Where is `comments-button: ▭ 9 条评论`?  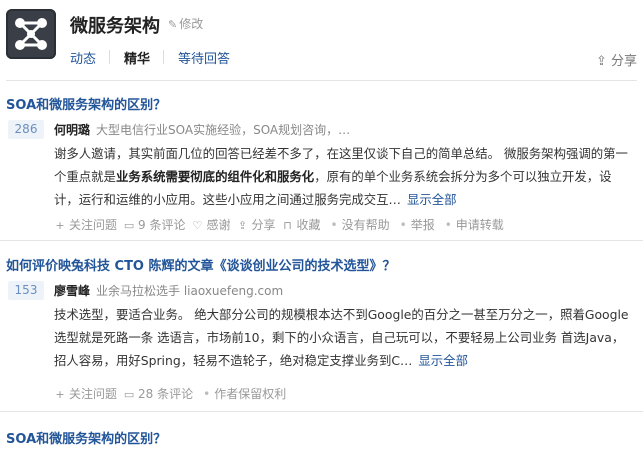
comments-button: ▭ 9 条评论 is located at coordinates (154, 224).